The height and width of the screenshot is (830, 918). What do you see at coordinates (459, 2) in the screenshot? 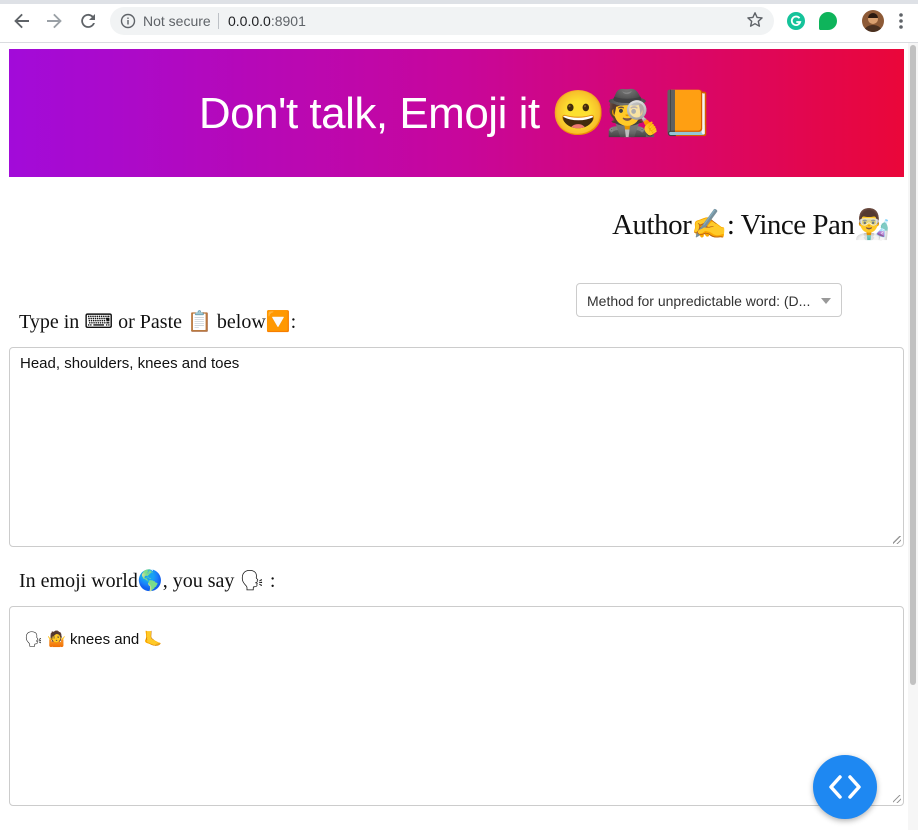
I see `tab-strip` at bounding box center [459, 2].